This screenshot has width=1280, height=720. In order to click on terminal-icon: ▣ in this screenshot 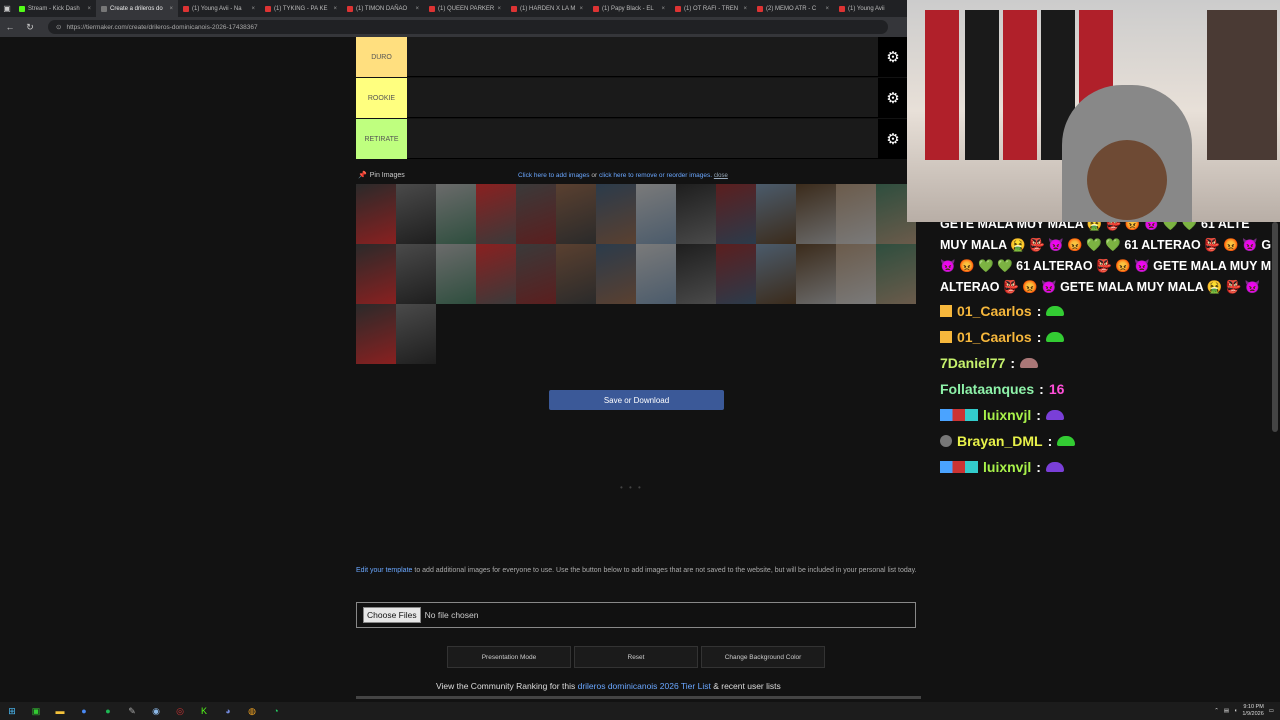, I will do `click(36, 711)`.